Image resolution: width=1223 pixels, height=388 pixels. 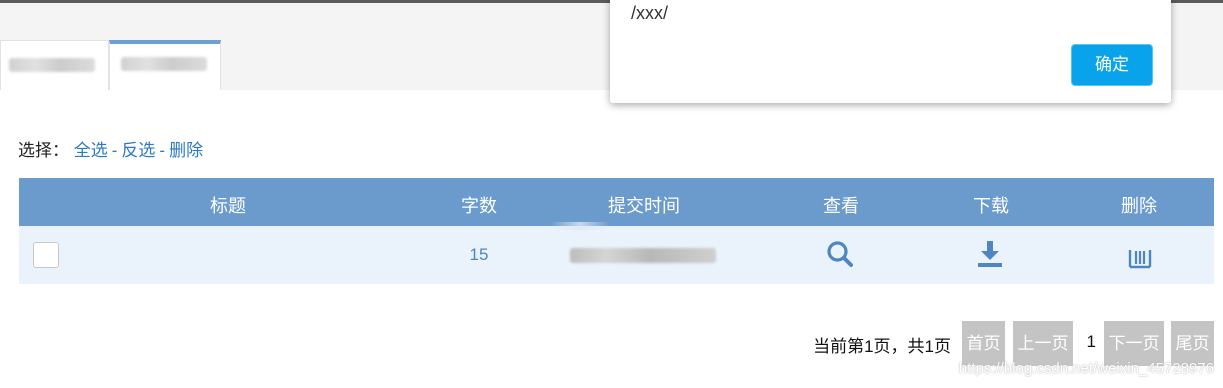 What do you see at coordinates (841, 206) in the screenshot?
I see `column-header-view: 查看` at bounding box center [841, 206].